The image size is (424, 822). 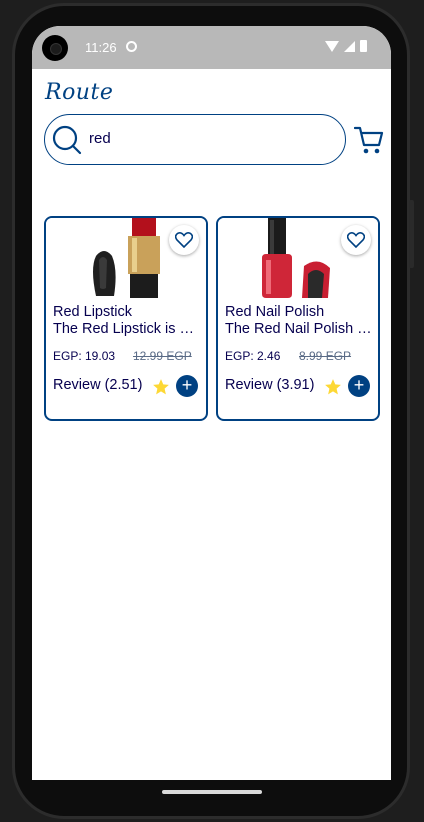 I want to click on wifi-icon, so click(x=332, y=46).